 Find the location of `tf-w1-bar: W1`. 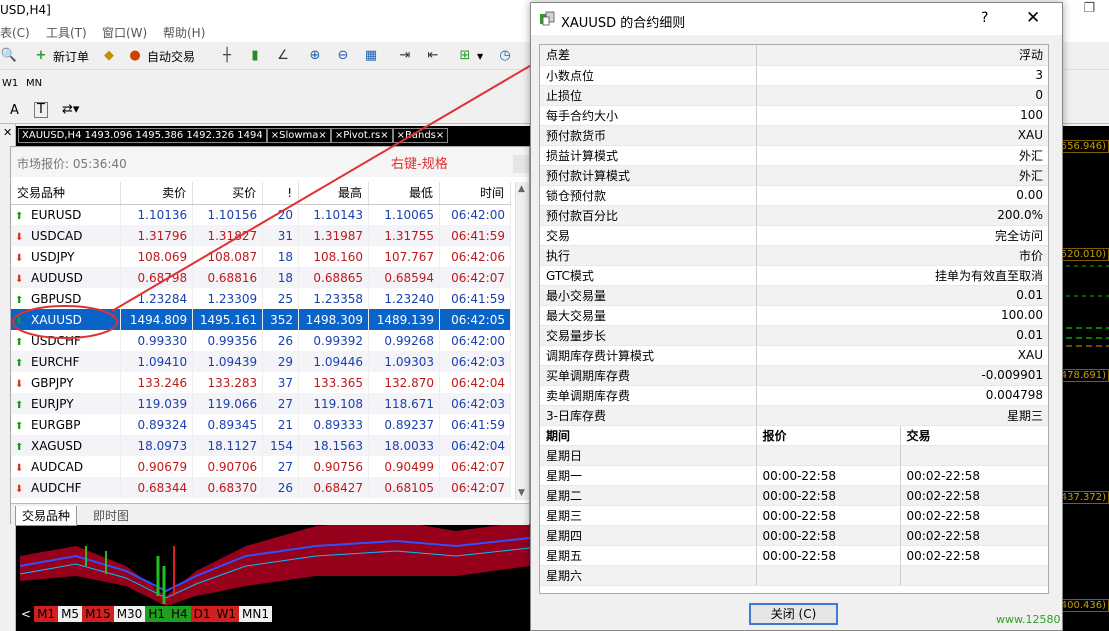

tf-w1-bar: W1 is located at coordinates (226, 614).